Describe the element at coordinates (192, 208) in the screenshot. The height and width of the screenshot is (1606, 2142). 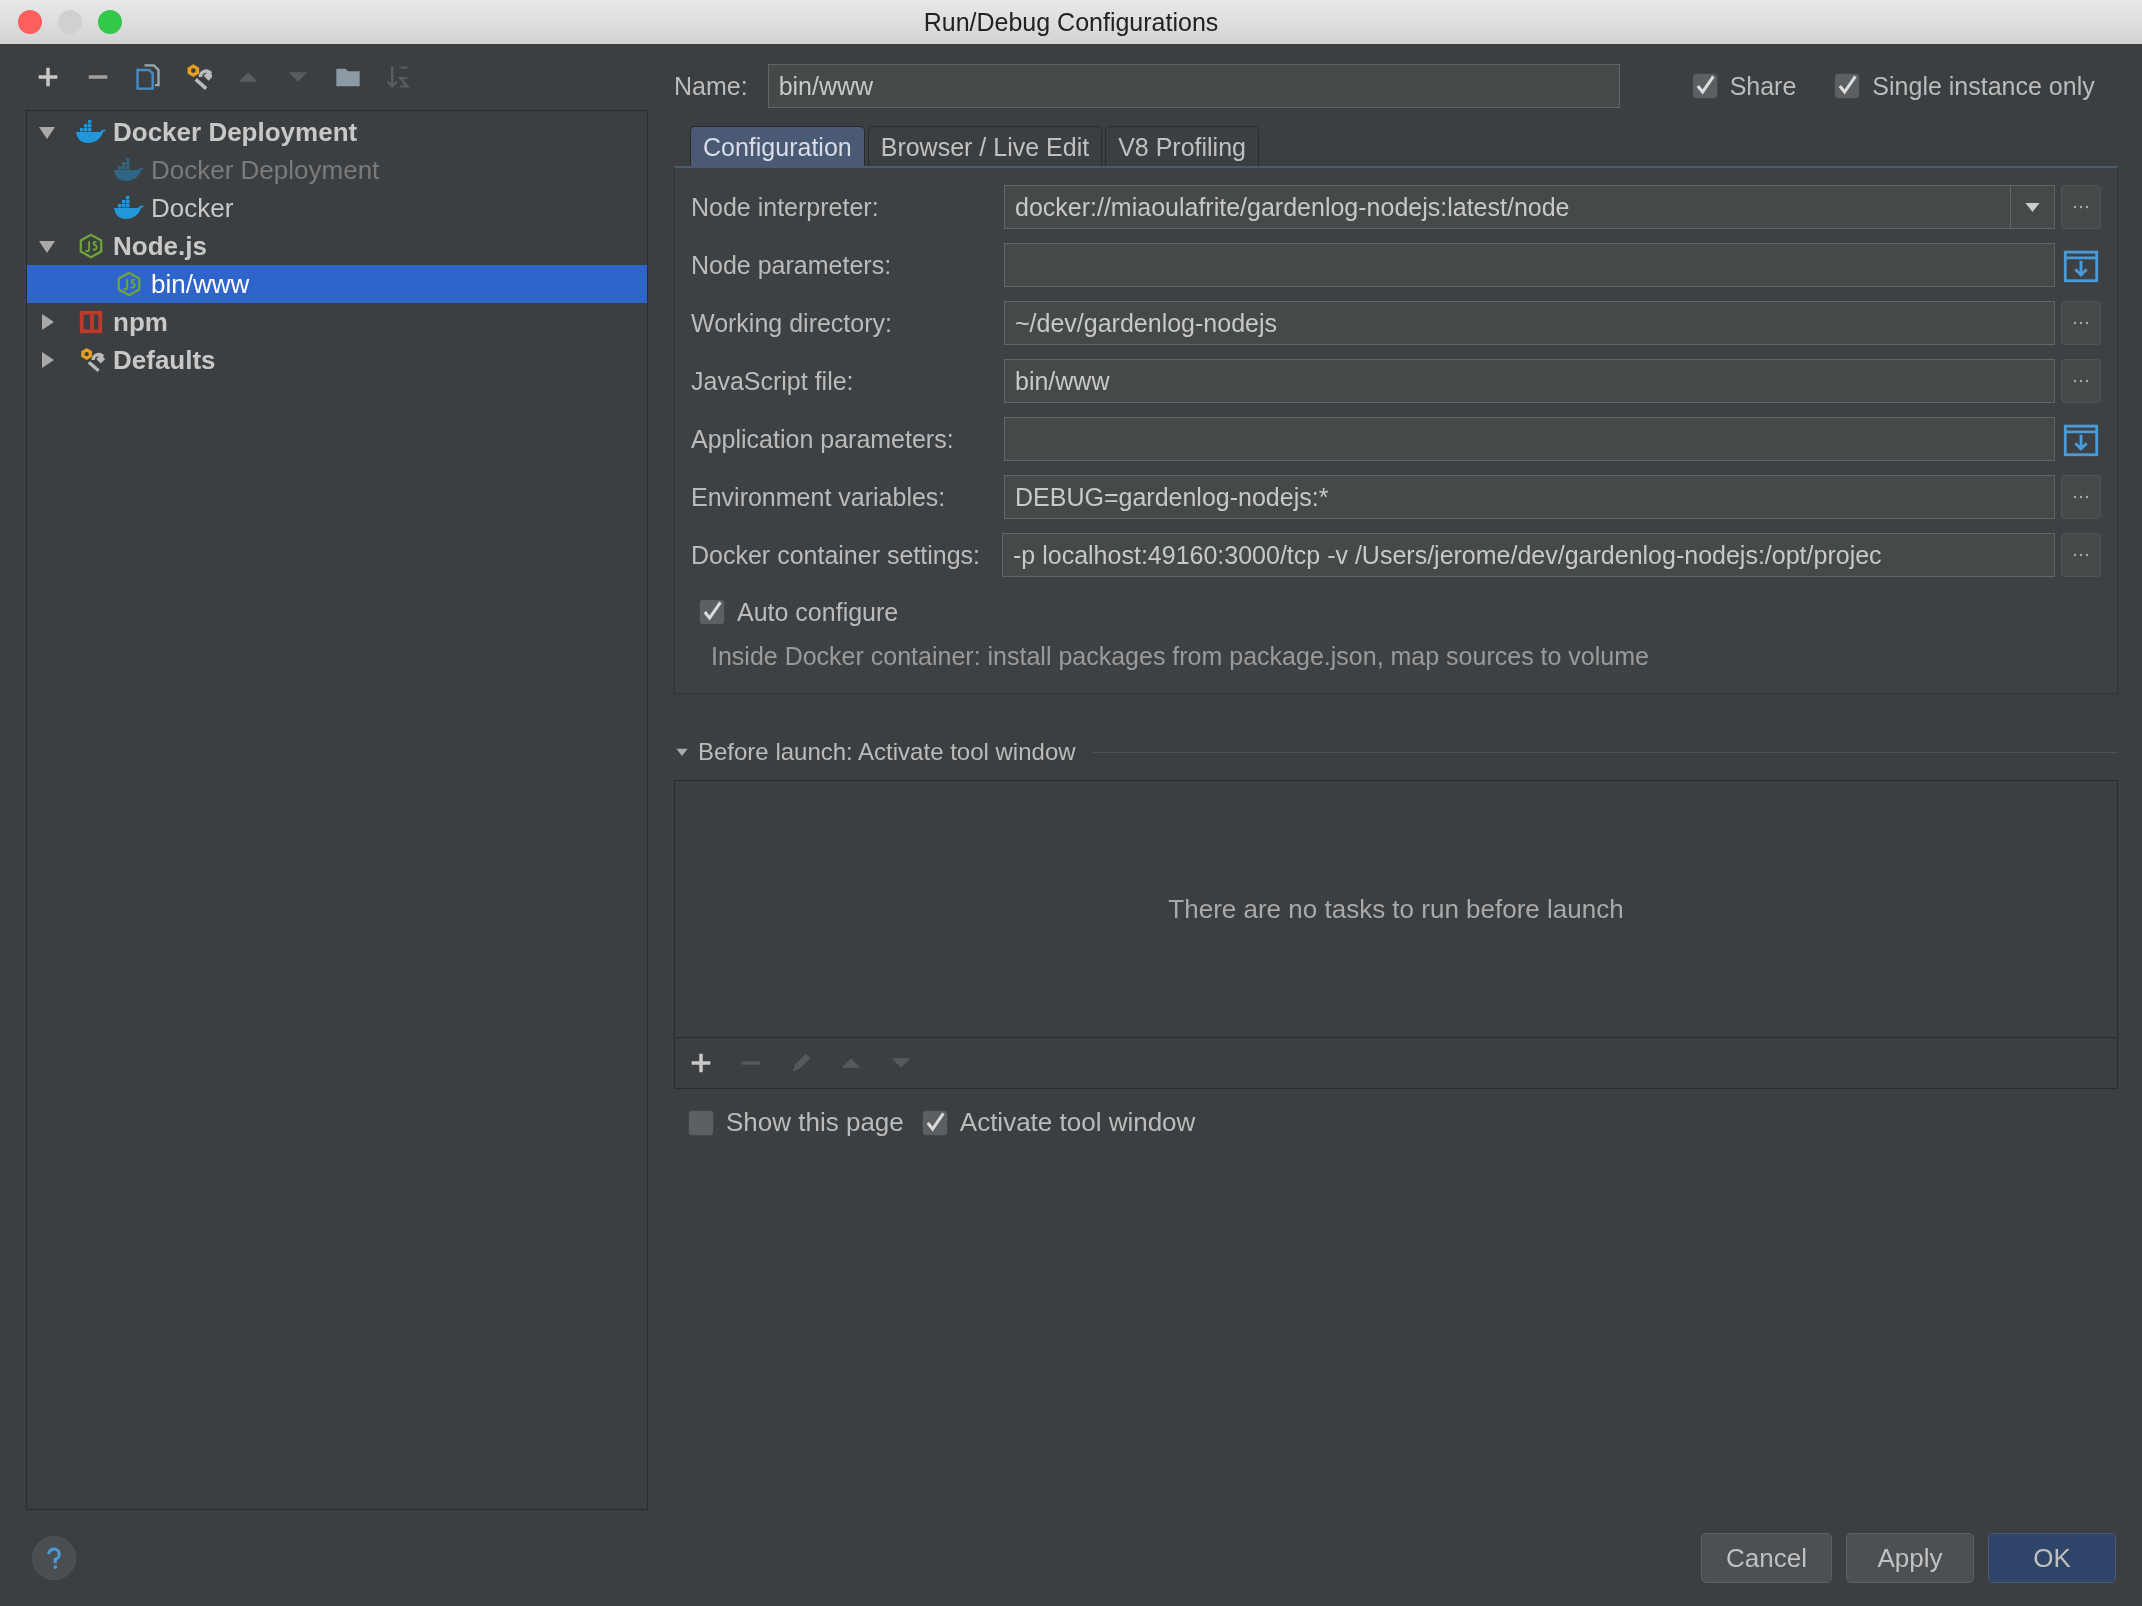
I see `tree-item-label: Docker` at that location.